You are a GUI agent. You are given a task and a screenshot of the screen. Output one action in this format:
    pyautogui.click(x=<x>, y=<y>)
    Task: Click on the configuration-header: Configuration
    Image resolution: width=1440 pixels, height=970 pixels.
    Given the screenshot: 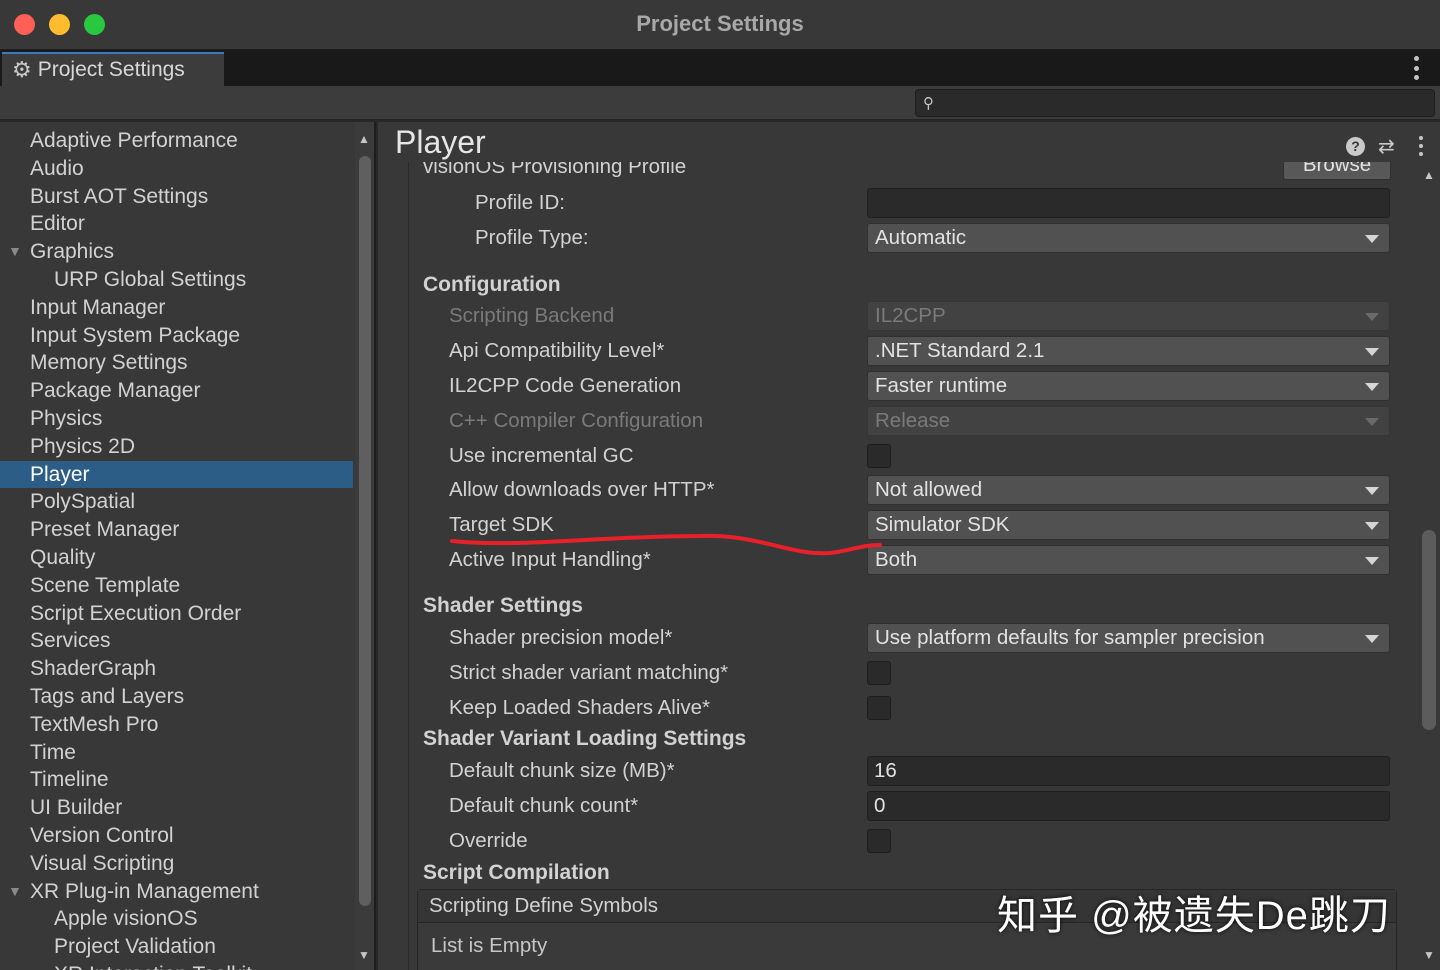 What is the action you would take?
    pyautogui.click(x=492, y=285)
    